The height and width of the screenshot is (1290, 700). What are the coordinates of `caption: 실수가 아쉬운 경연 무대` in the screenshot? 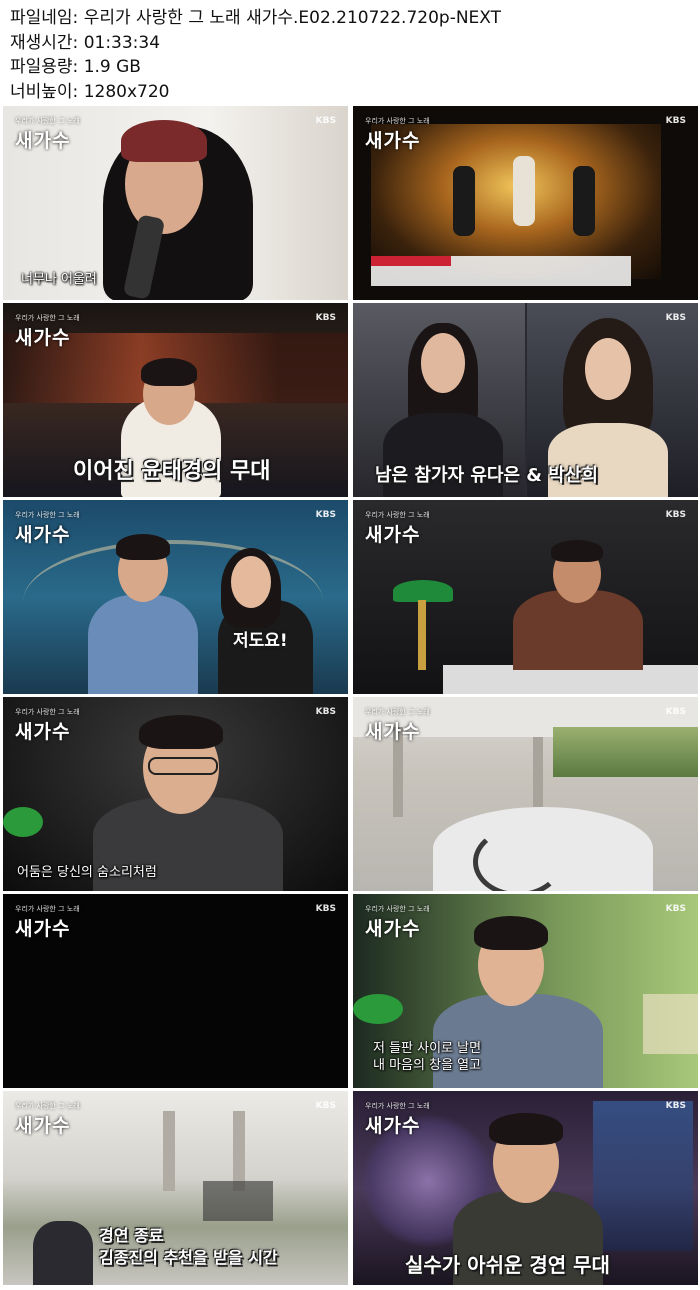 It's located at (507, 1265).